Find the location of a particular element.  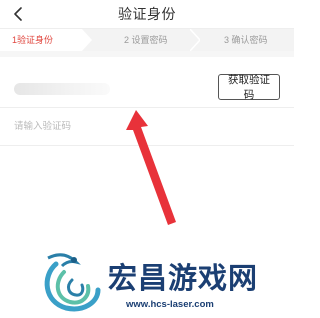

watermark-url: www.hcs-laser.com is located at coordinates (170, 304).